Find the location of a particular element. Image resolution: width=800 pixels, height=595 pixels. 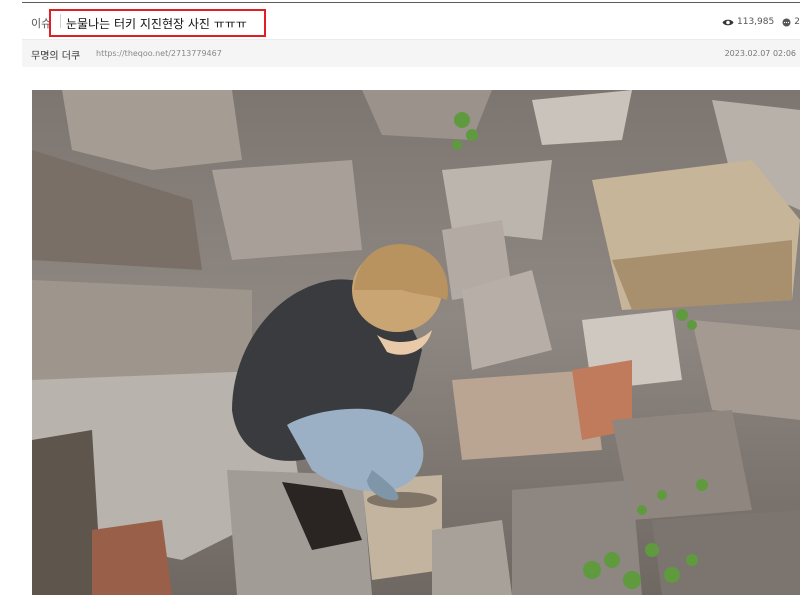

comment-icon is located at coordinates (786, 22).